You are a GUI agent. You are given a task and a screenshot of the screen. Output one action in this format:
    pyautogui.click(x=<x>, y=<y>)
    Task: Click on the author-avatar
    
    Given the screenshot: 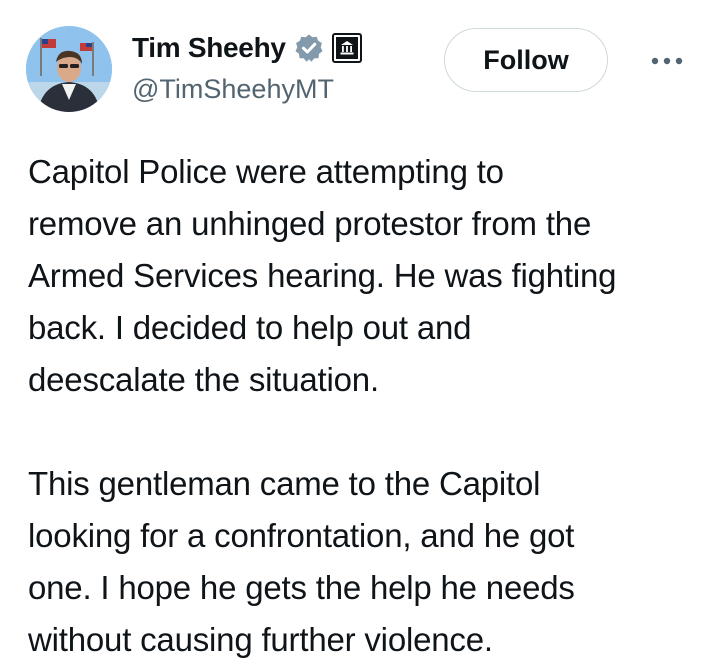 What is the action you would take?
    pyautogui.click(x=69, y=69)
    